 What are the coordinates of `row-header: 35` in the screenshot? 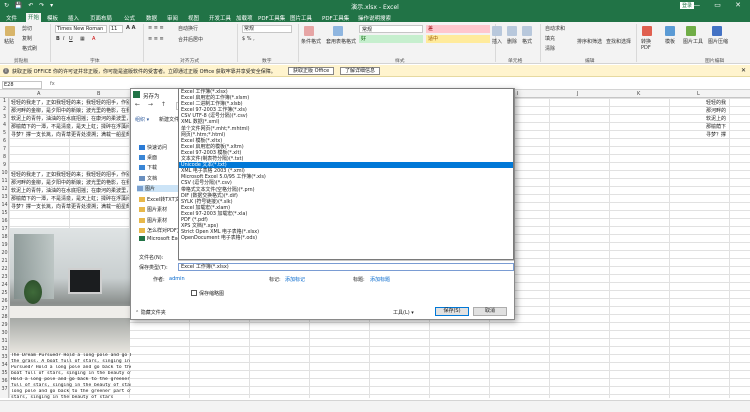 It's located at (4, 373).